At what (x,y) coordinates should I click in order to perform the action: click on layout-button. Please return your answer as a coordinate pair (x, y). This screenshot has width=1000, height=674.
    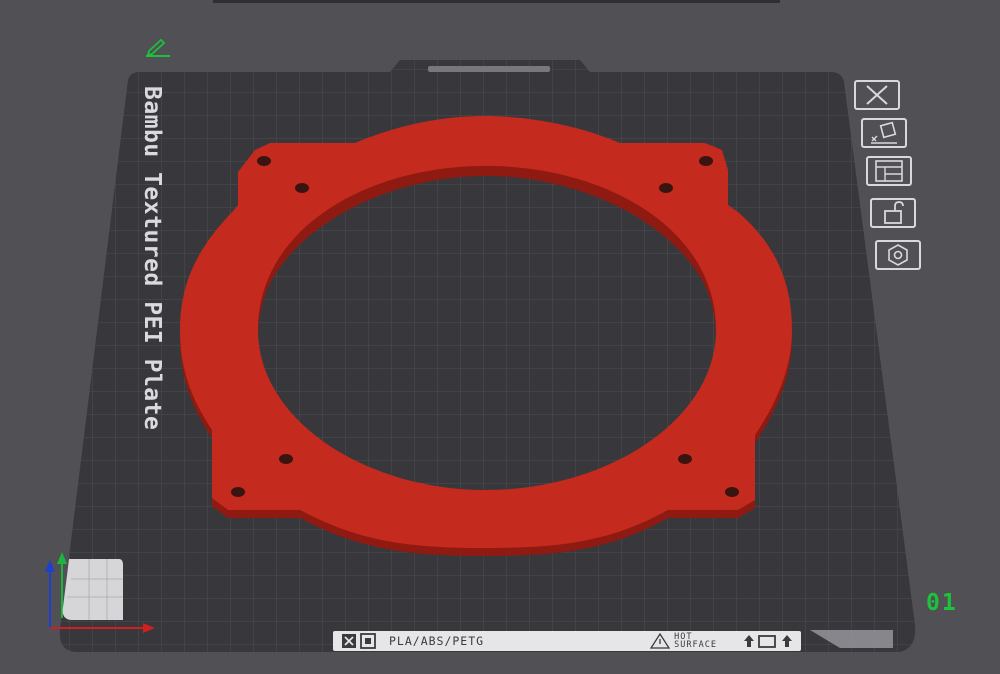
    Looking at the image, I should click on (889, 171).